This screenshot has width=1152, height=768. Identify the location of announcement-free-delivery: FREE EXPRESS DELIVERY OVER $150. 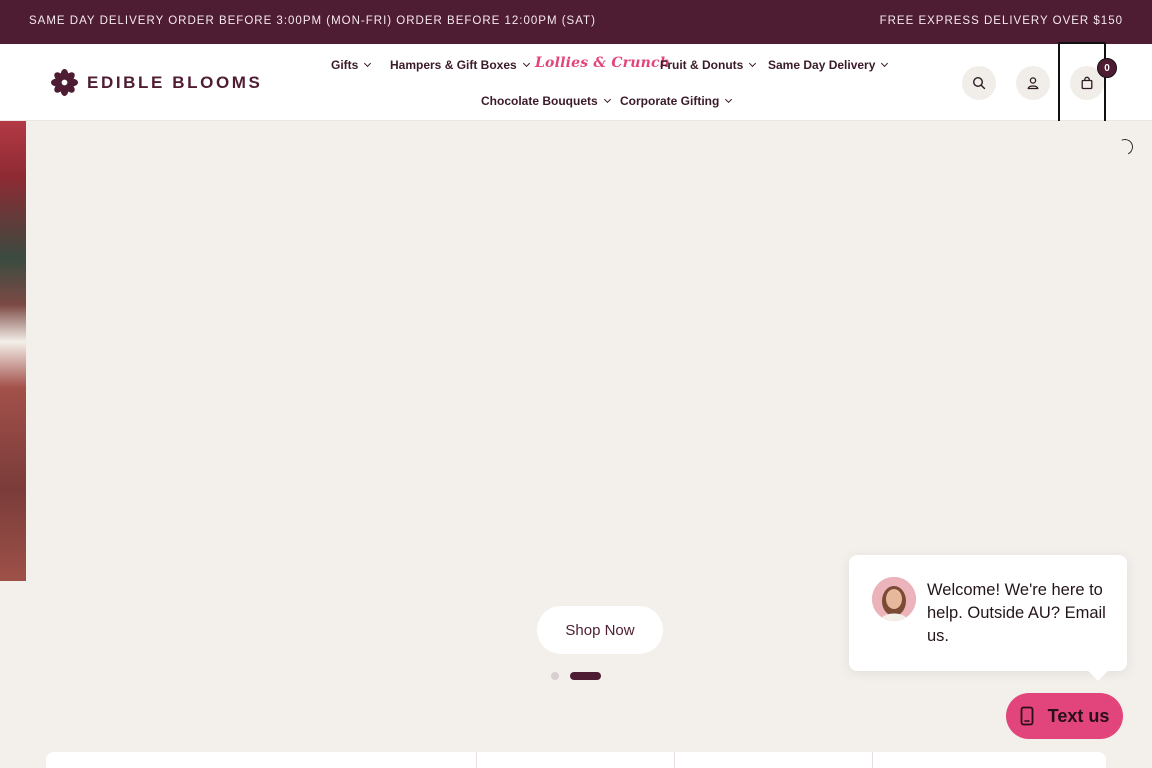
(1001, 21).